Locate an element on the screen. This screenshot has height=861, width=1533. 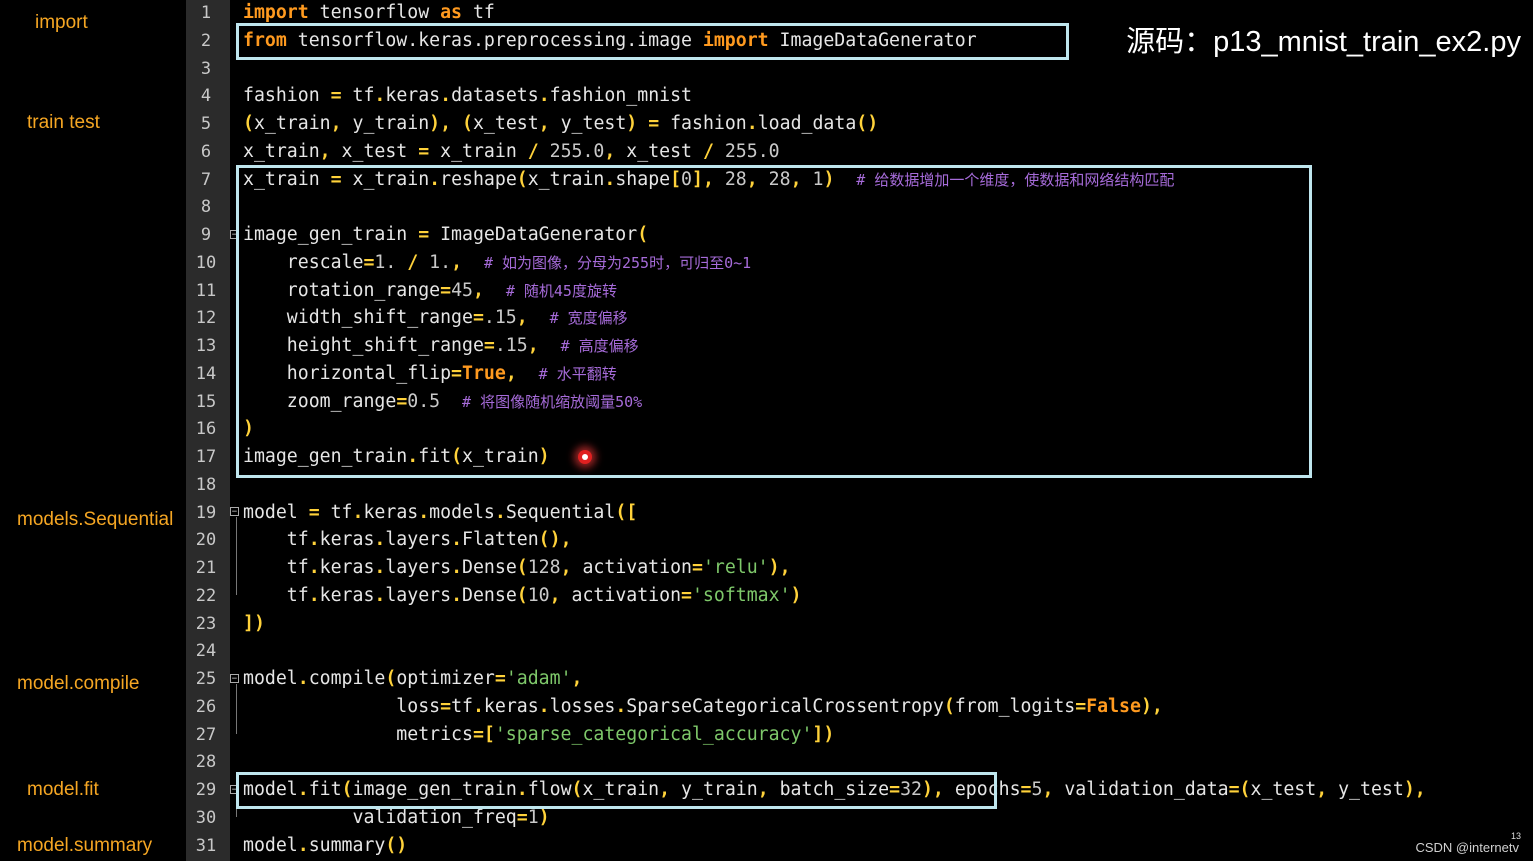
code-token: losses is located at coordinates (582, 706).